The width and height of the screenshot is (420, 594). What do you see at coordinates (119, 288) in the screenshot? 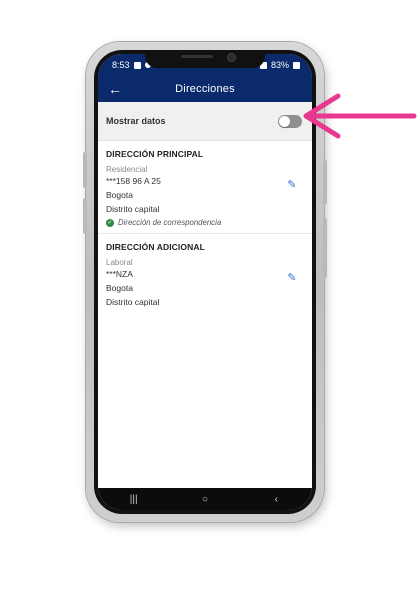
I see `extra-address-city: Bogota` at bounding box center [119, 288].